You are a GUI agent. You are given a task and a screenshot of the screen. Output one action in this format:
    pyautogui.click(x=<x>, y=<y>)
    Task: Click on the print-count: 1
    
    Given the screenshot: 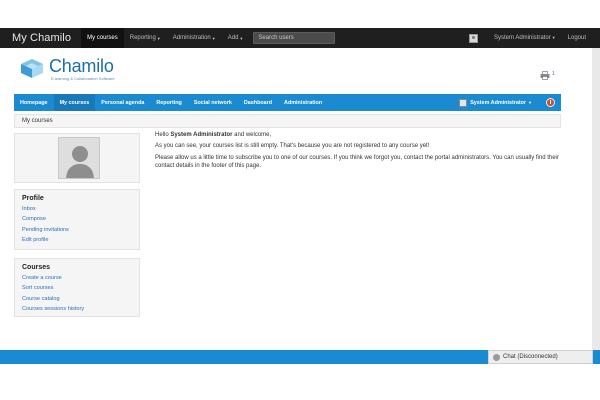 What is the action you would take?
    pyautogui.click(x=553, y=74)
    